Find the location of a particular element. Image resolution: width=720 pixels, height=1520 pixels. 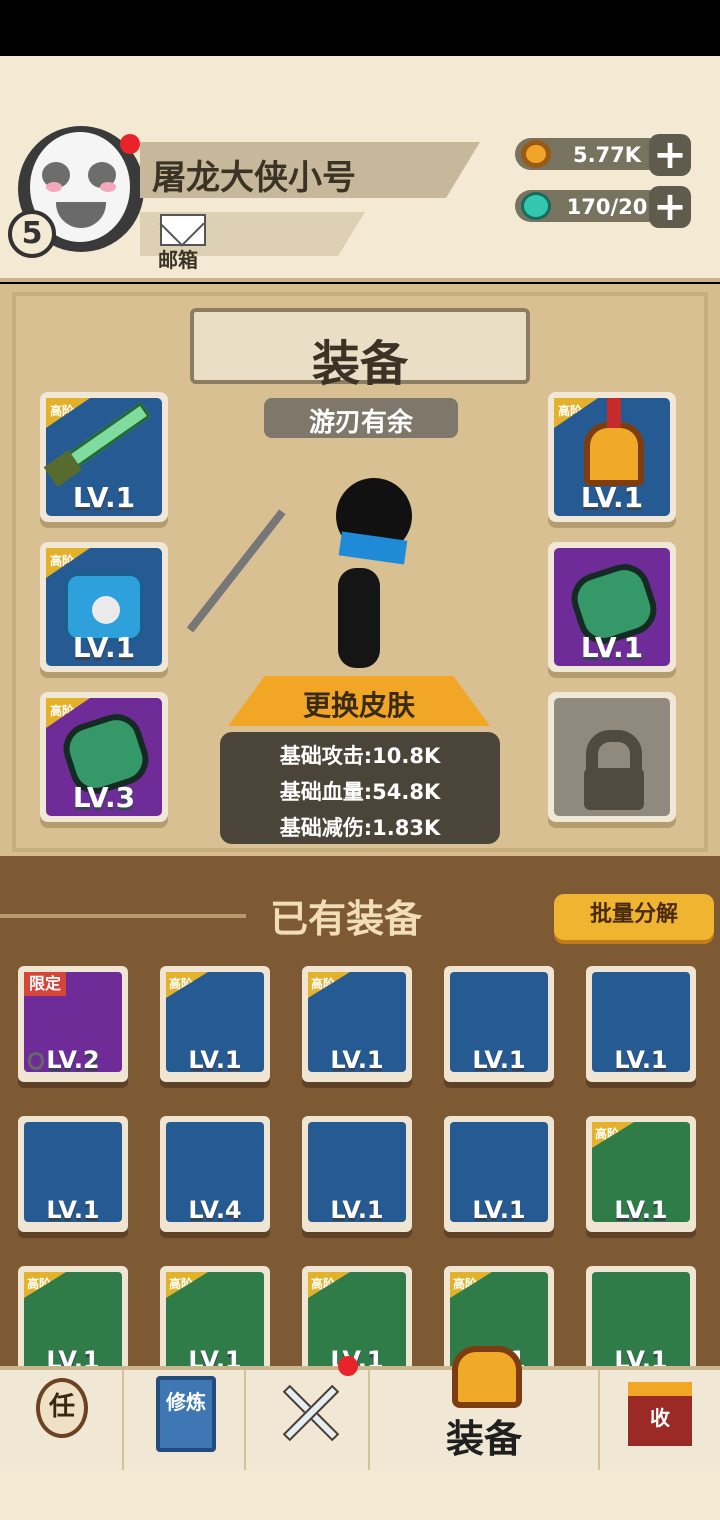

collection-house-icon: 收 is located at coordinates (660, 1414).